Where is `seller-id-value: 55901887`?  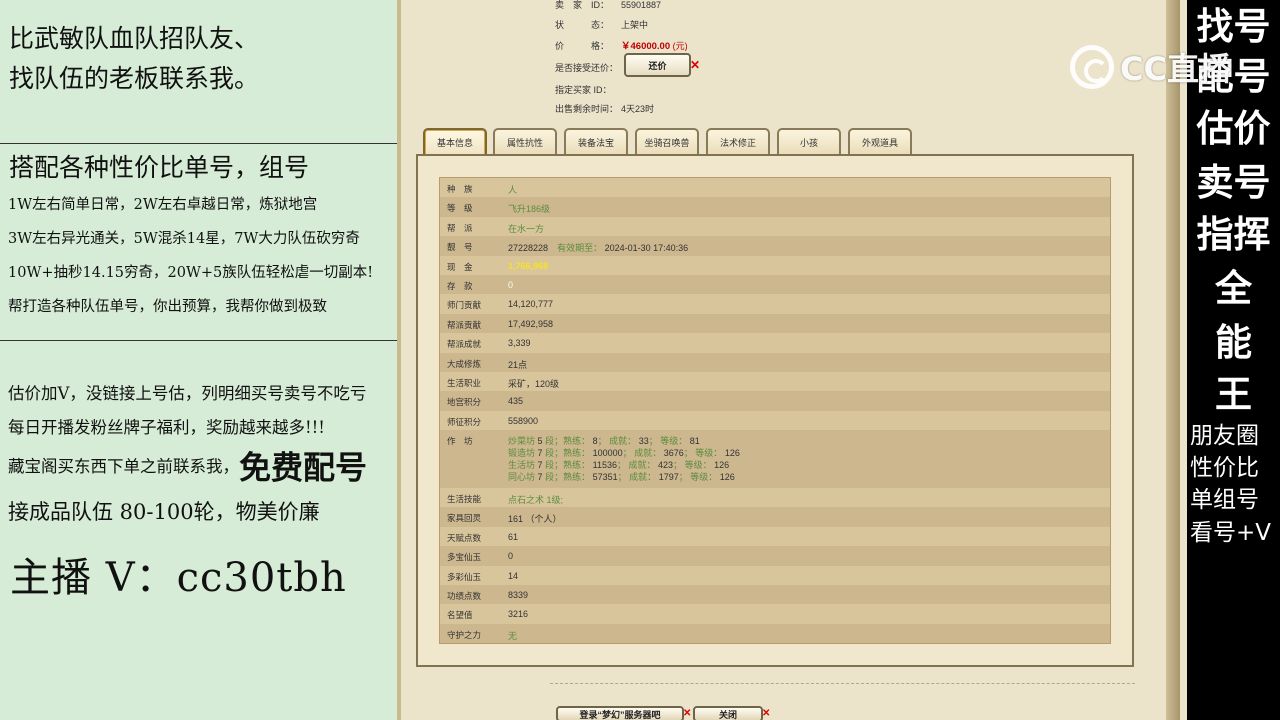 seller-id-value: 55901887 is located at coordinates (641, 5).